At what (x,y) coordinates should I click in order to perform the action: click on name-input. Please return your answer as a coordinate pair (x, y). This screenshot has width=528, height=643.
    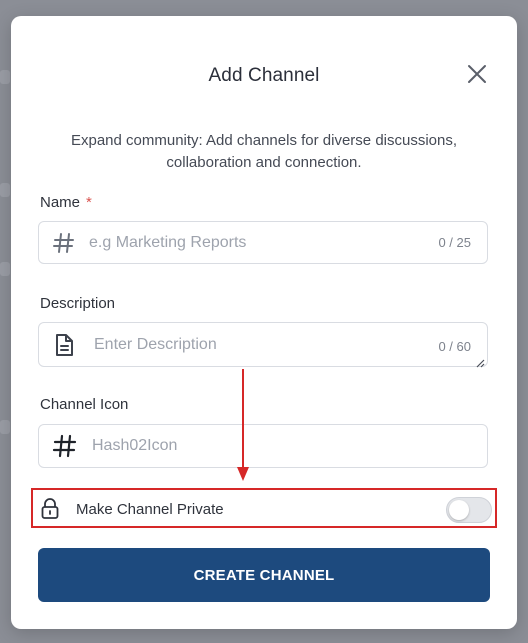
    Looking at the image, I should click on (249, 242).